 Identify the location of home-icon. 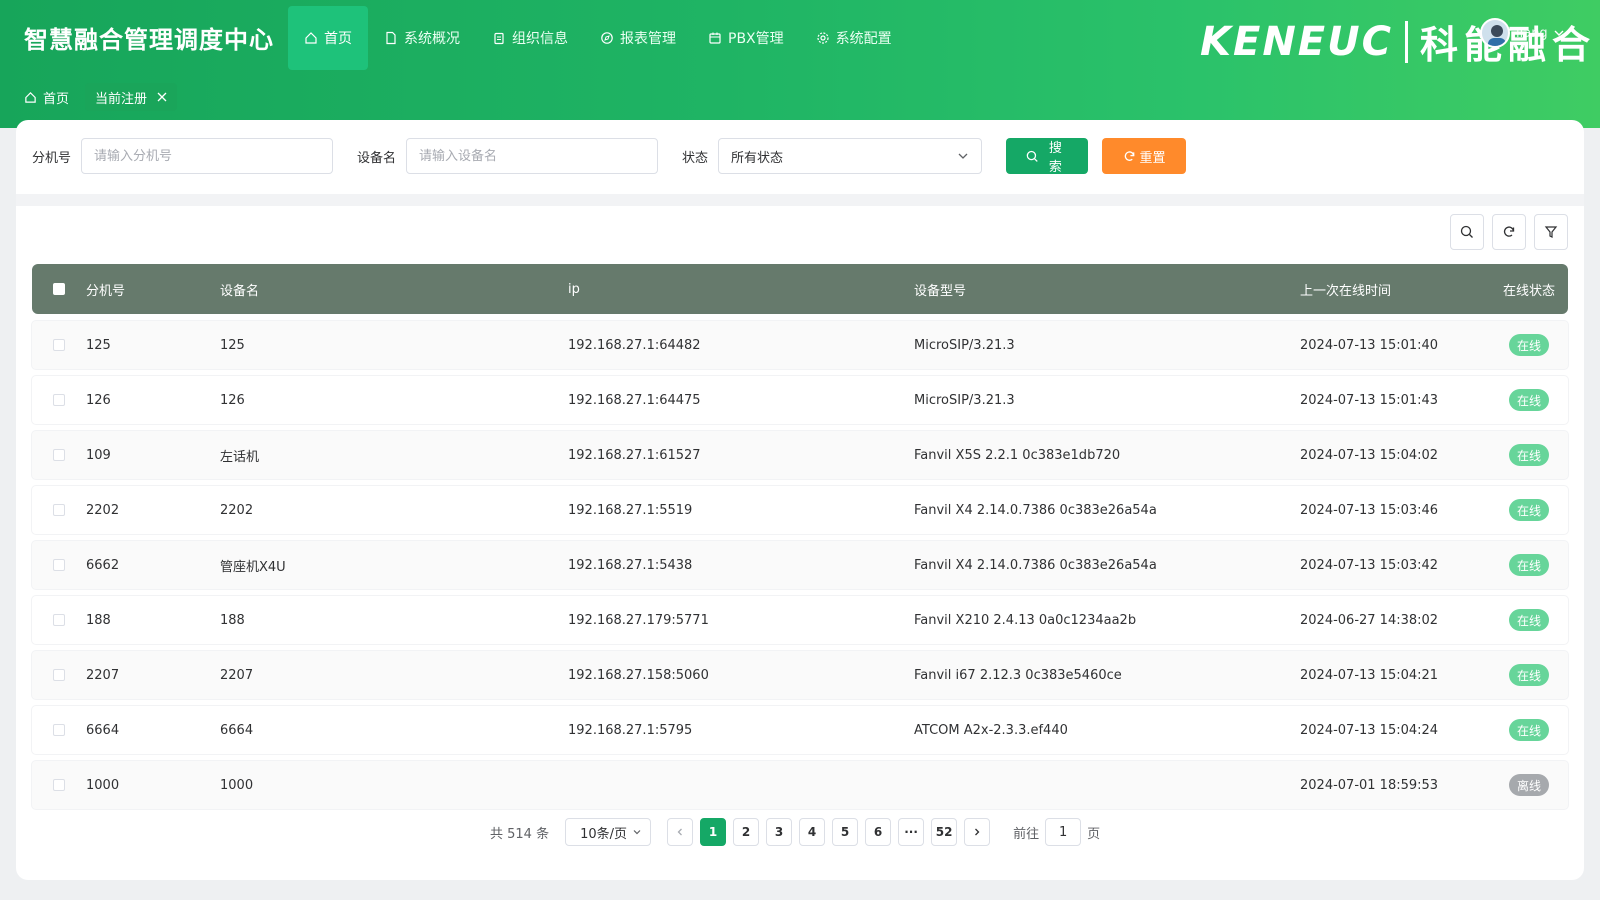
(30, 97).